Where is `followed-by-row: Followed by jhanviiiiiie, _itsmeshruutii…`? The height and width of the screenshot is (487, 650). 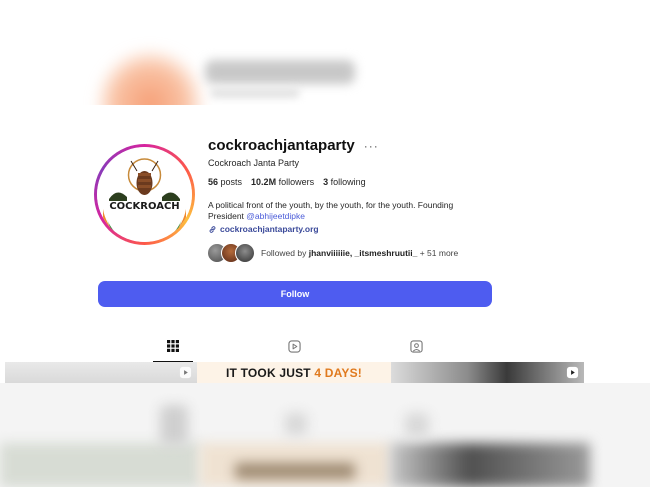 followed-by-row: Followed by jhanviiiiiie, _itsmeshruutii… is located at coordinates (332, 253).